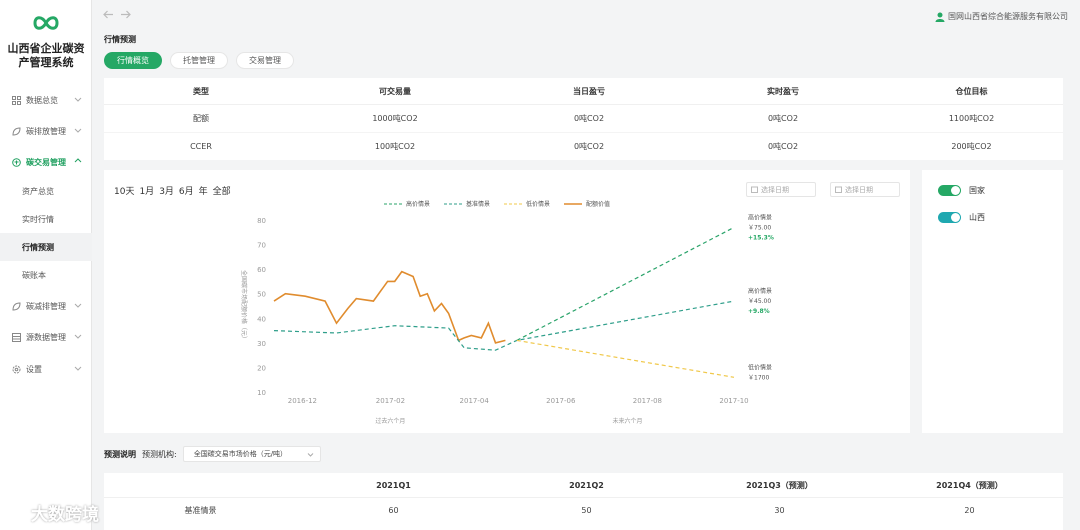 Image resolution: width=1080 pixels, height=530 pixels. I want to click on column-header: 类型, so click(201, 91).